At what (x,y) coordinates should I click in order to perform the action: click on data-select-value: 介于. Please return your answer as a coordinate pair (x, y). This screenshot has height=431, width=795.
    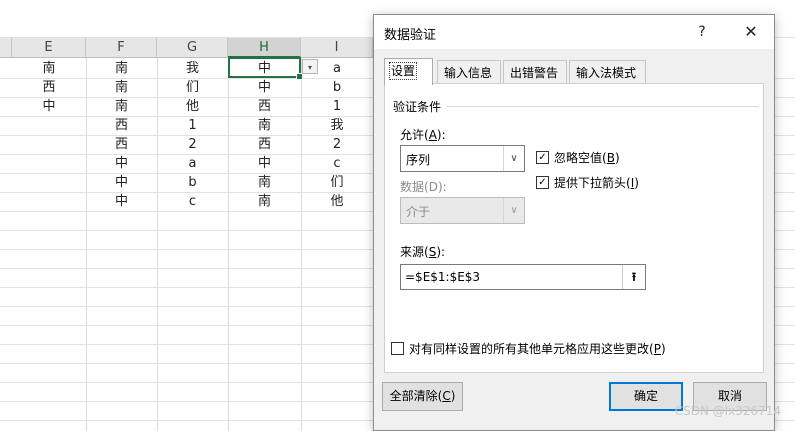
    Looking at the image, I should click on (418, 212).